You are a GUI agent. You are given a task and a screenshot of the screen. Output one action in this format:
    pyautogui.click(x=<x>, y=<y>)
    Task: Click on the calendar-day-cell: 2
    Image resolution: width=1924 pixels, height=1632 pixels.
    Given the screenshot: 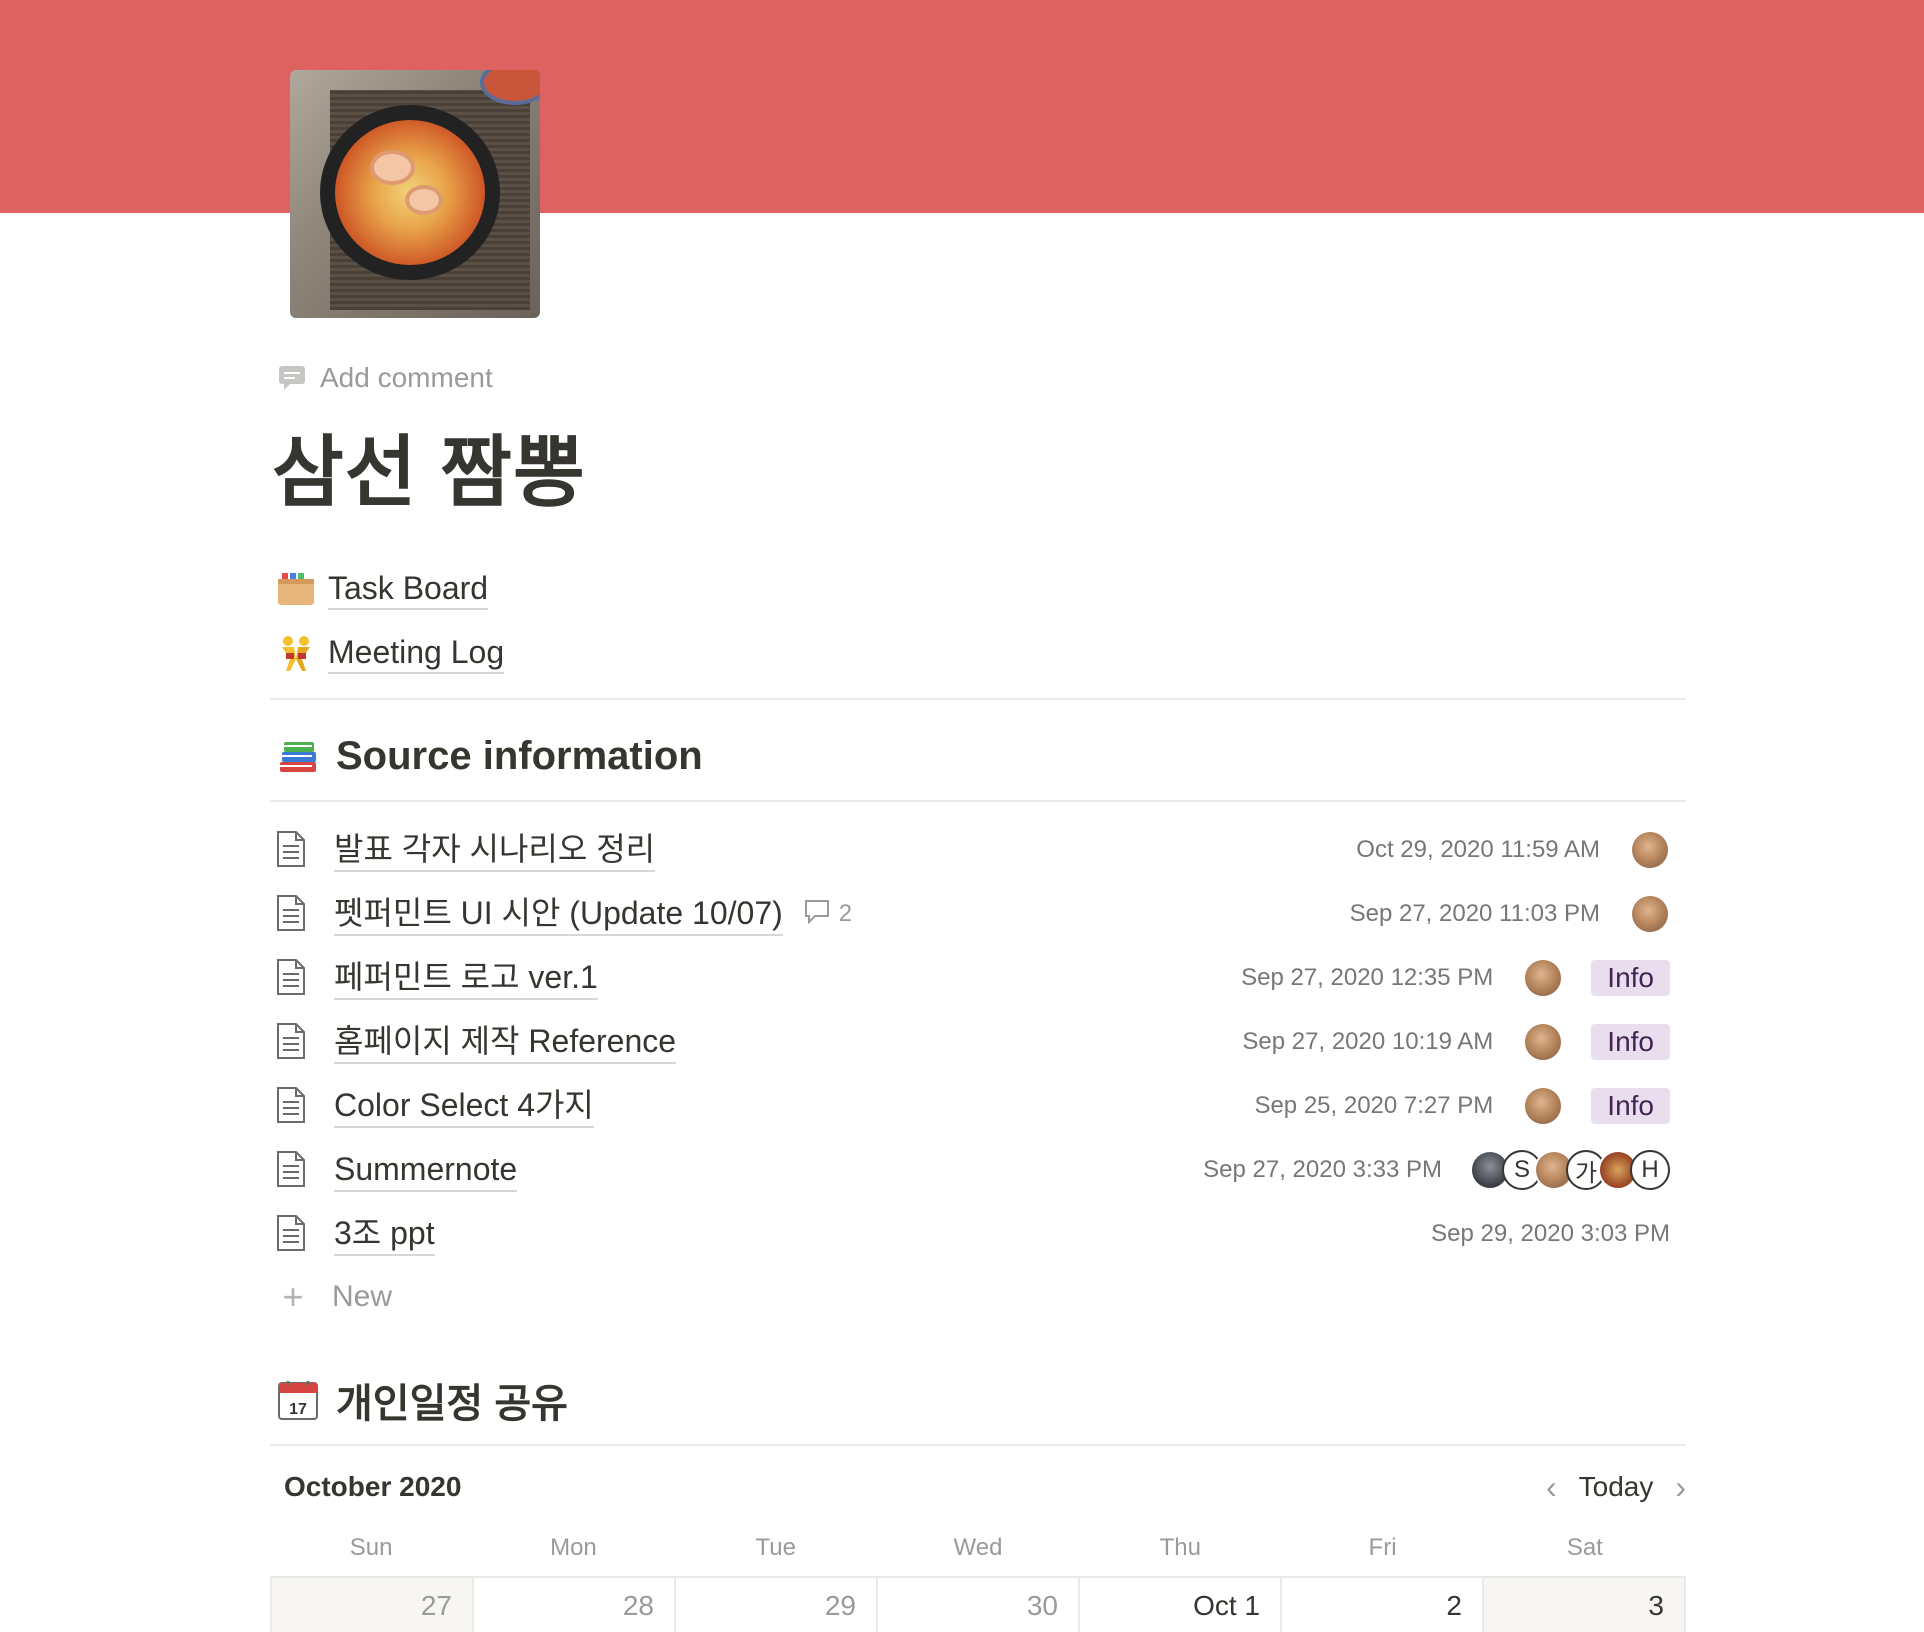 What is the action you would take?
    pyautogui.click(x=1383, y=1605)
    